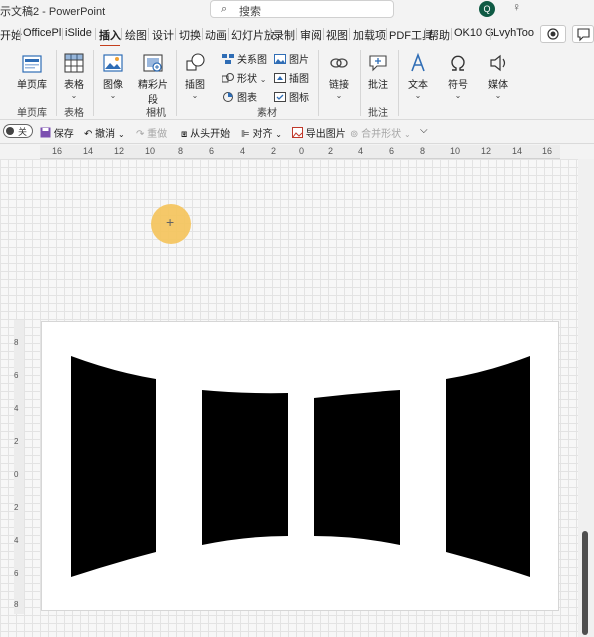 Image resolution: width=594 pixels, height=637 pixels. I want to click on curved-panel-right, so click(488, 466).